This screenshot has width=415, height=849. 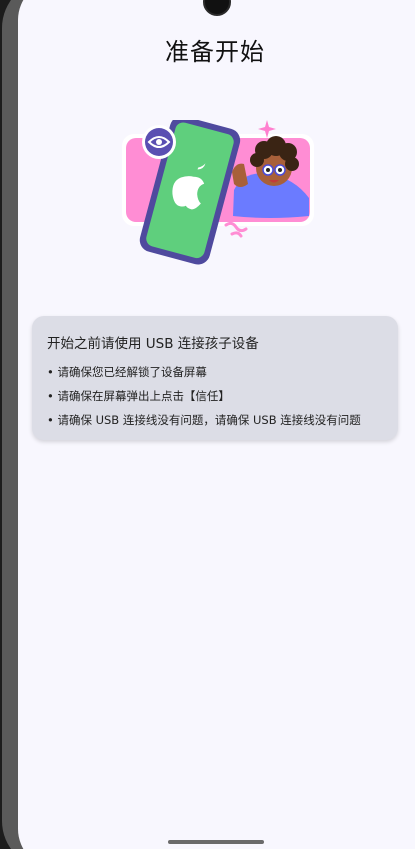 What do you see at coordinates (216, 842) in the screenshot?
I see `home-indicator` at bounding box center [216, 842].